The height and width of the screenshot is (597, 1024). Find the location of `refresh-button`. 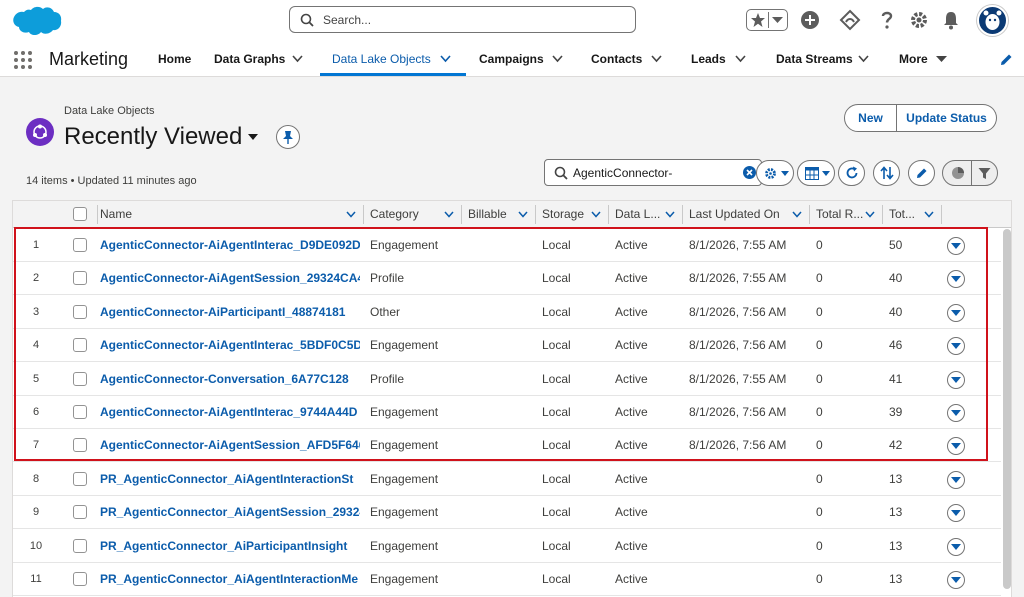

refresh-button is located at coordinates (851, 173).